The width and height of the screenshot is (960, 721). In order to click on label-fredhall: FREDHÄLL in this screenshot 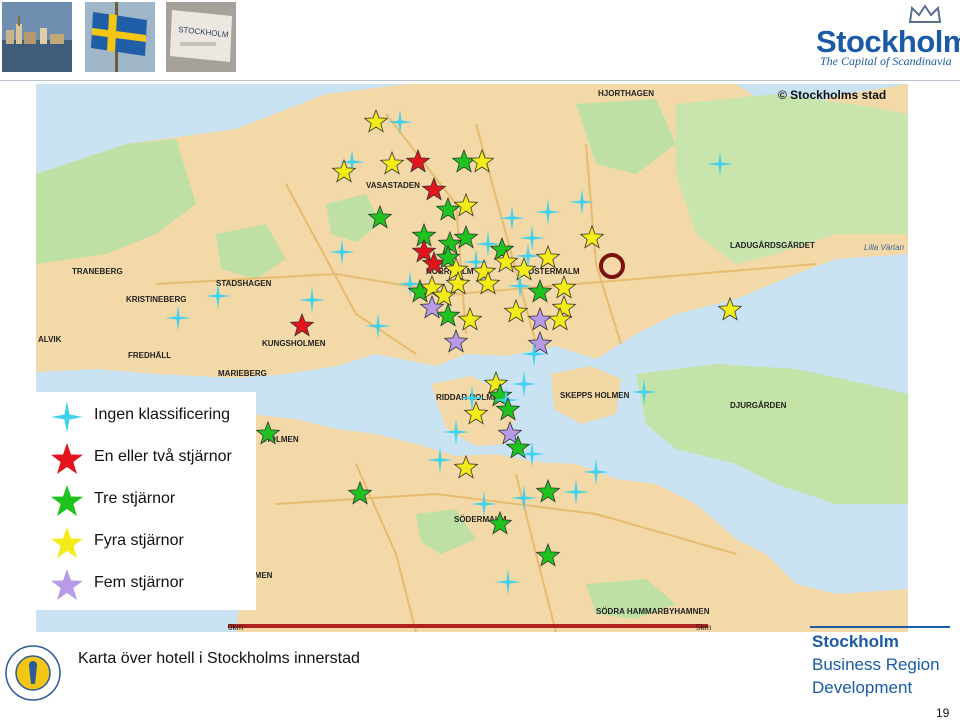, I will do `click(149, 355)`.